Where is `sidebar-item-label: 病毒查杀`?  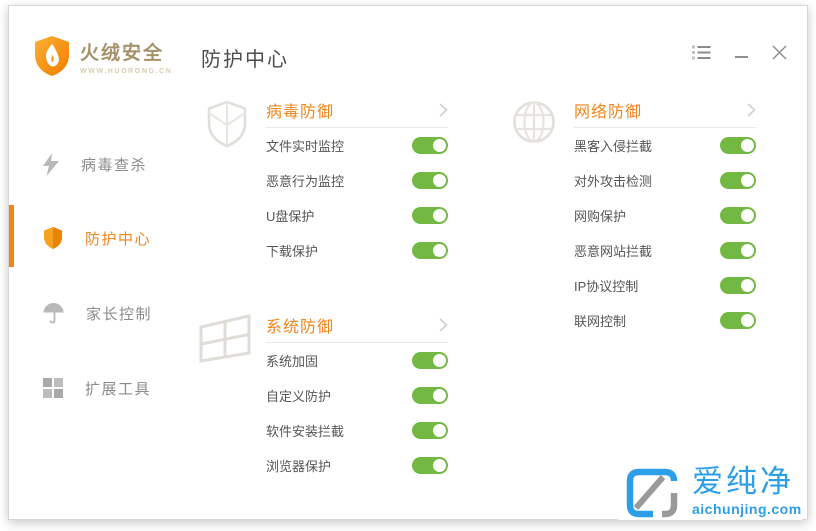 sidebar-item-label: 病毒查杀 is located at coordinates (114, 165).